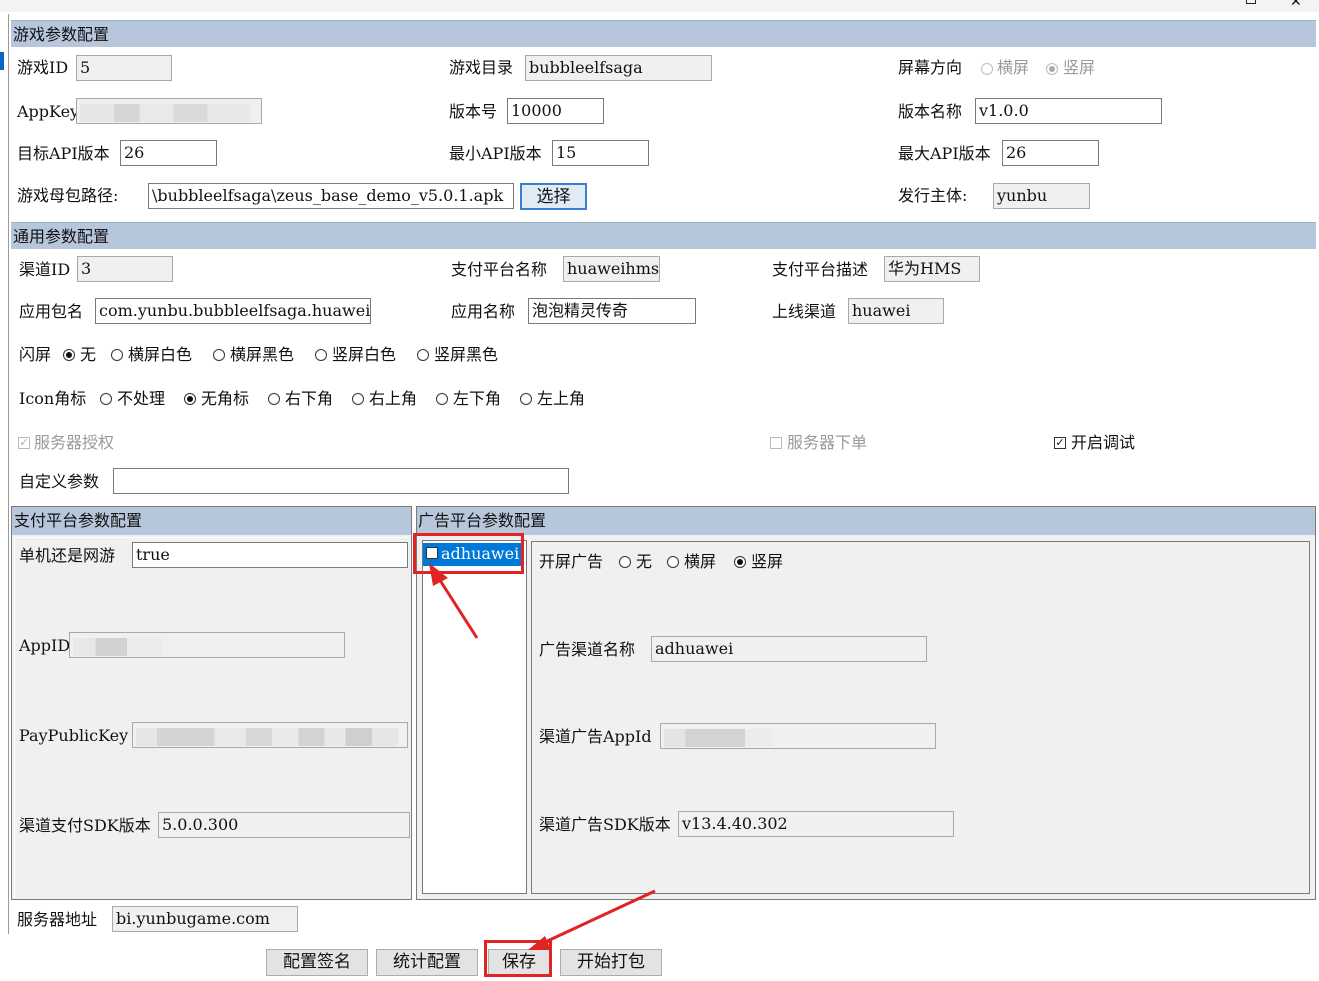 This screenshot has width=1319, height=981. What do you see at coordinates (438, 574) in the screenshot?
I see `arrow-head-ad` at bounding box center [438, 574].